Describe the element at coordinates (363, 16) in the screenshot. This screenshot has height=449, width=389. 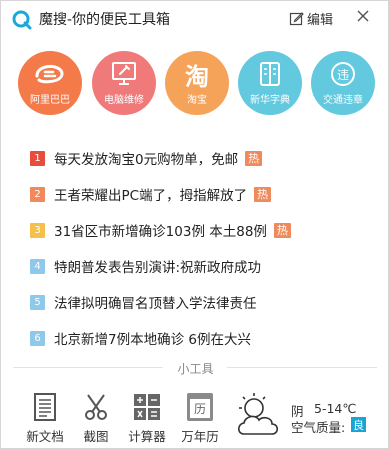
I see `close-icon` at that location.